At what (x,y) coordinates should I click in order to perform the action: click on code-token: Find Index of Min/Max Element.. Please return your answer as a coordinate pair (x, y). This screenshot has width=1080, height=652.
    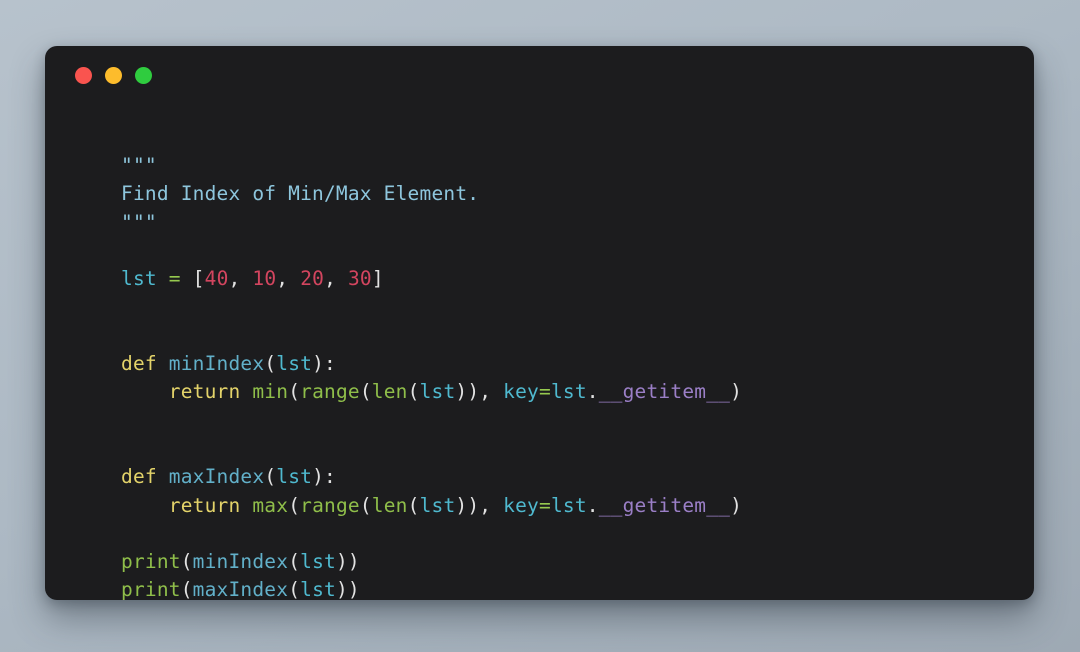
    Looking at the image, I should click on (300, 194).